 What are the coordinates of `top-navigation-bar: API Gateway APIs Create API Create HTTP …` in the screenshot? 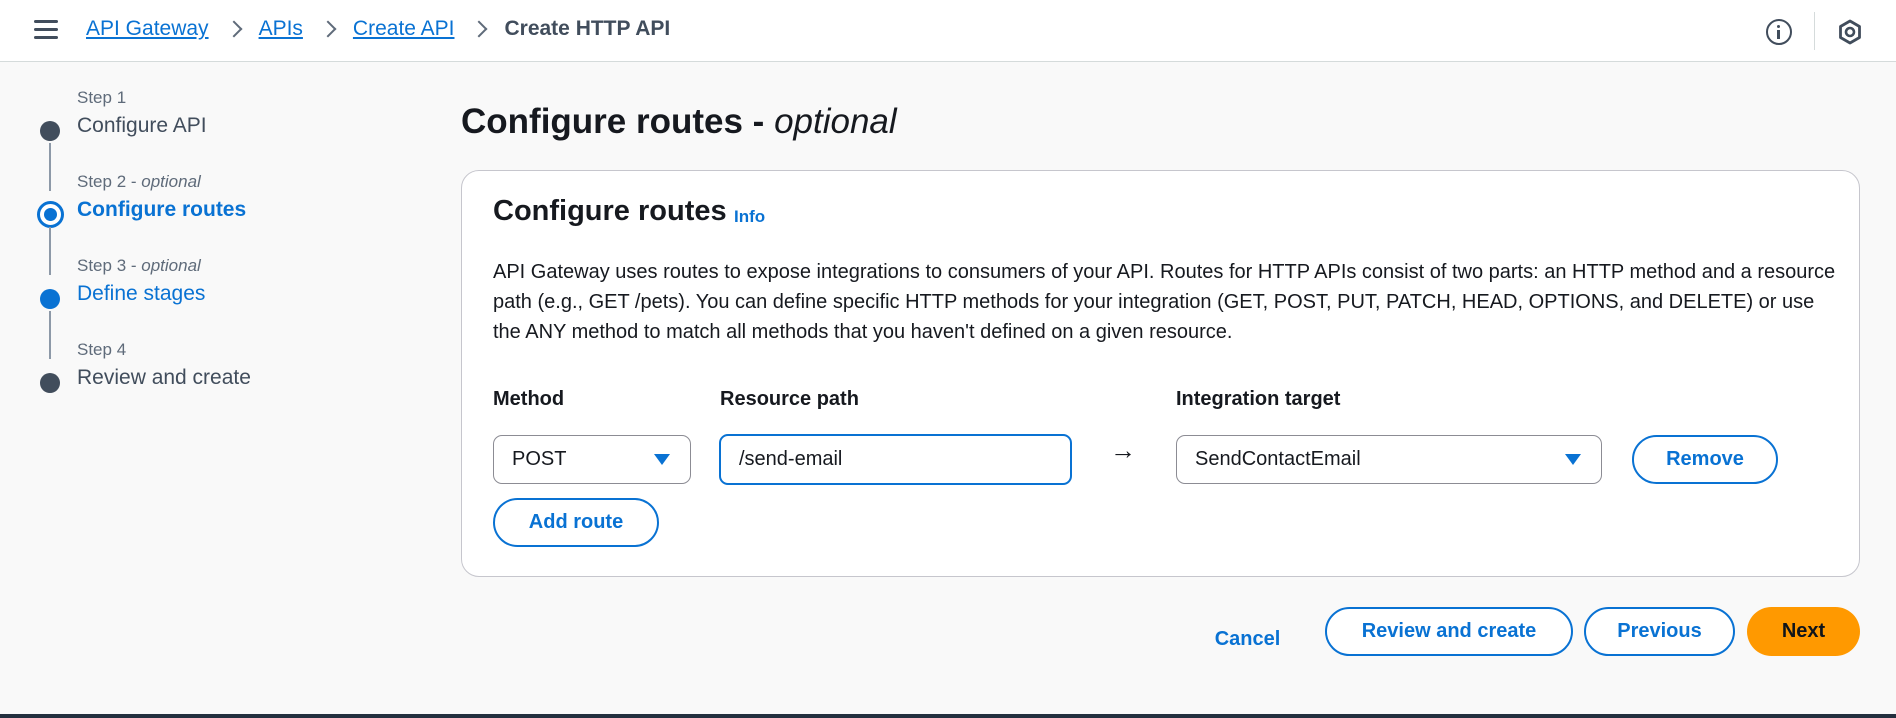 It's located at (948, 31).